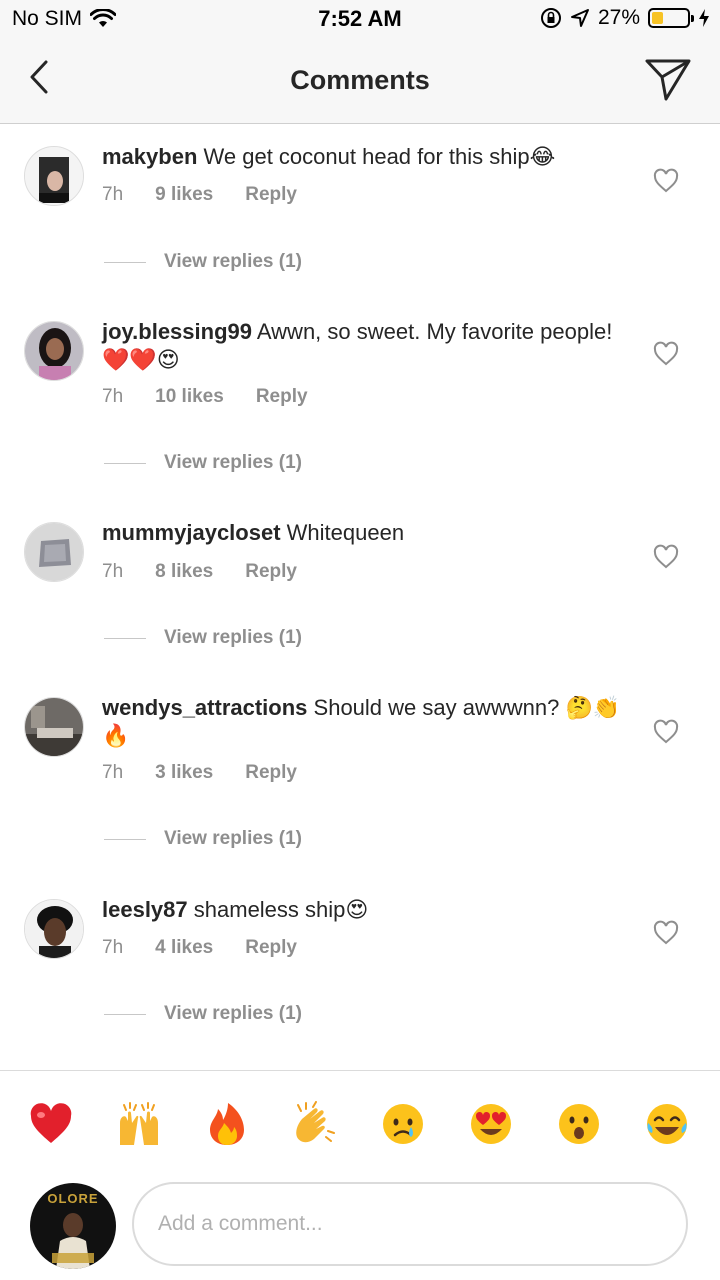  Describe the element at coordinates (668, 79) in the screenshot. I see `direct-send-icon` at that location.